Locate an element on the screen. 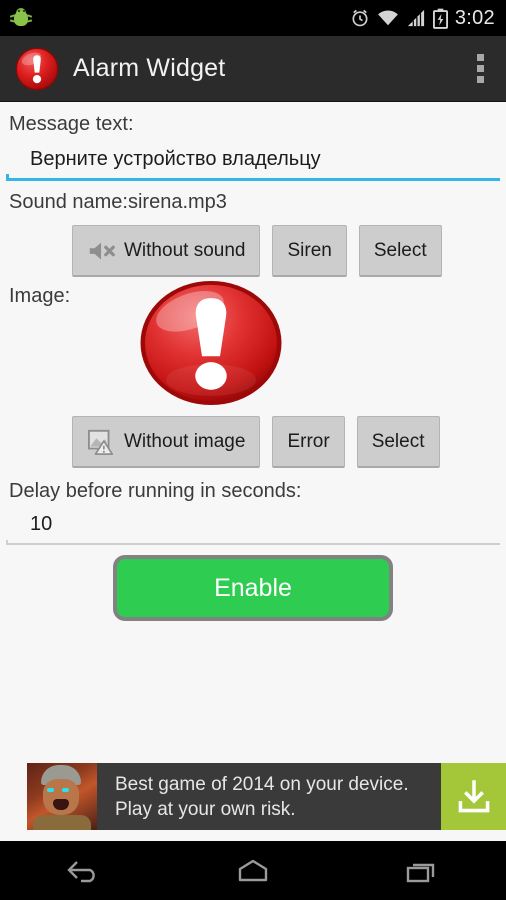  recent-apps-icon is located at coordinates (420, 872).